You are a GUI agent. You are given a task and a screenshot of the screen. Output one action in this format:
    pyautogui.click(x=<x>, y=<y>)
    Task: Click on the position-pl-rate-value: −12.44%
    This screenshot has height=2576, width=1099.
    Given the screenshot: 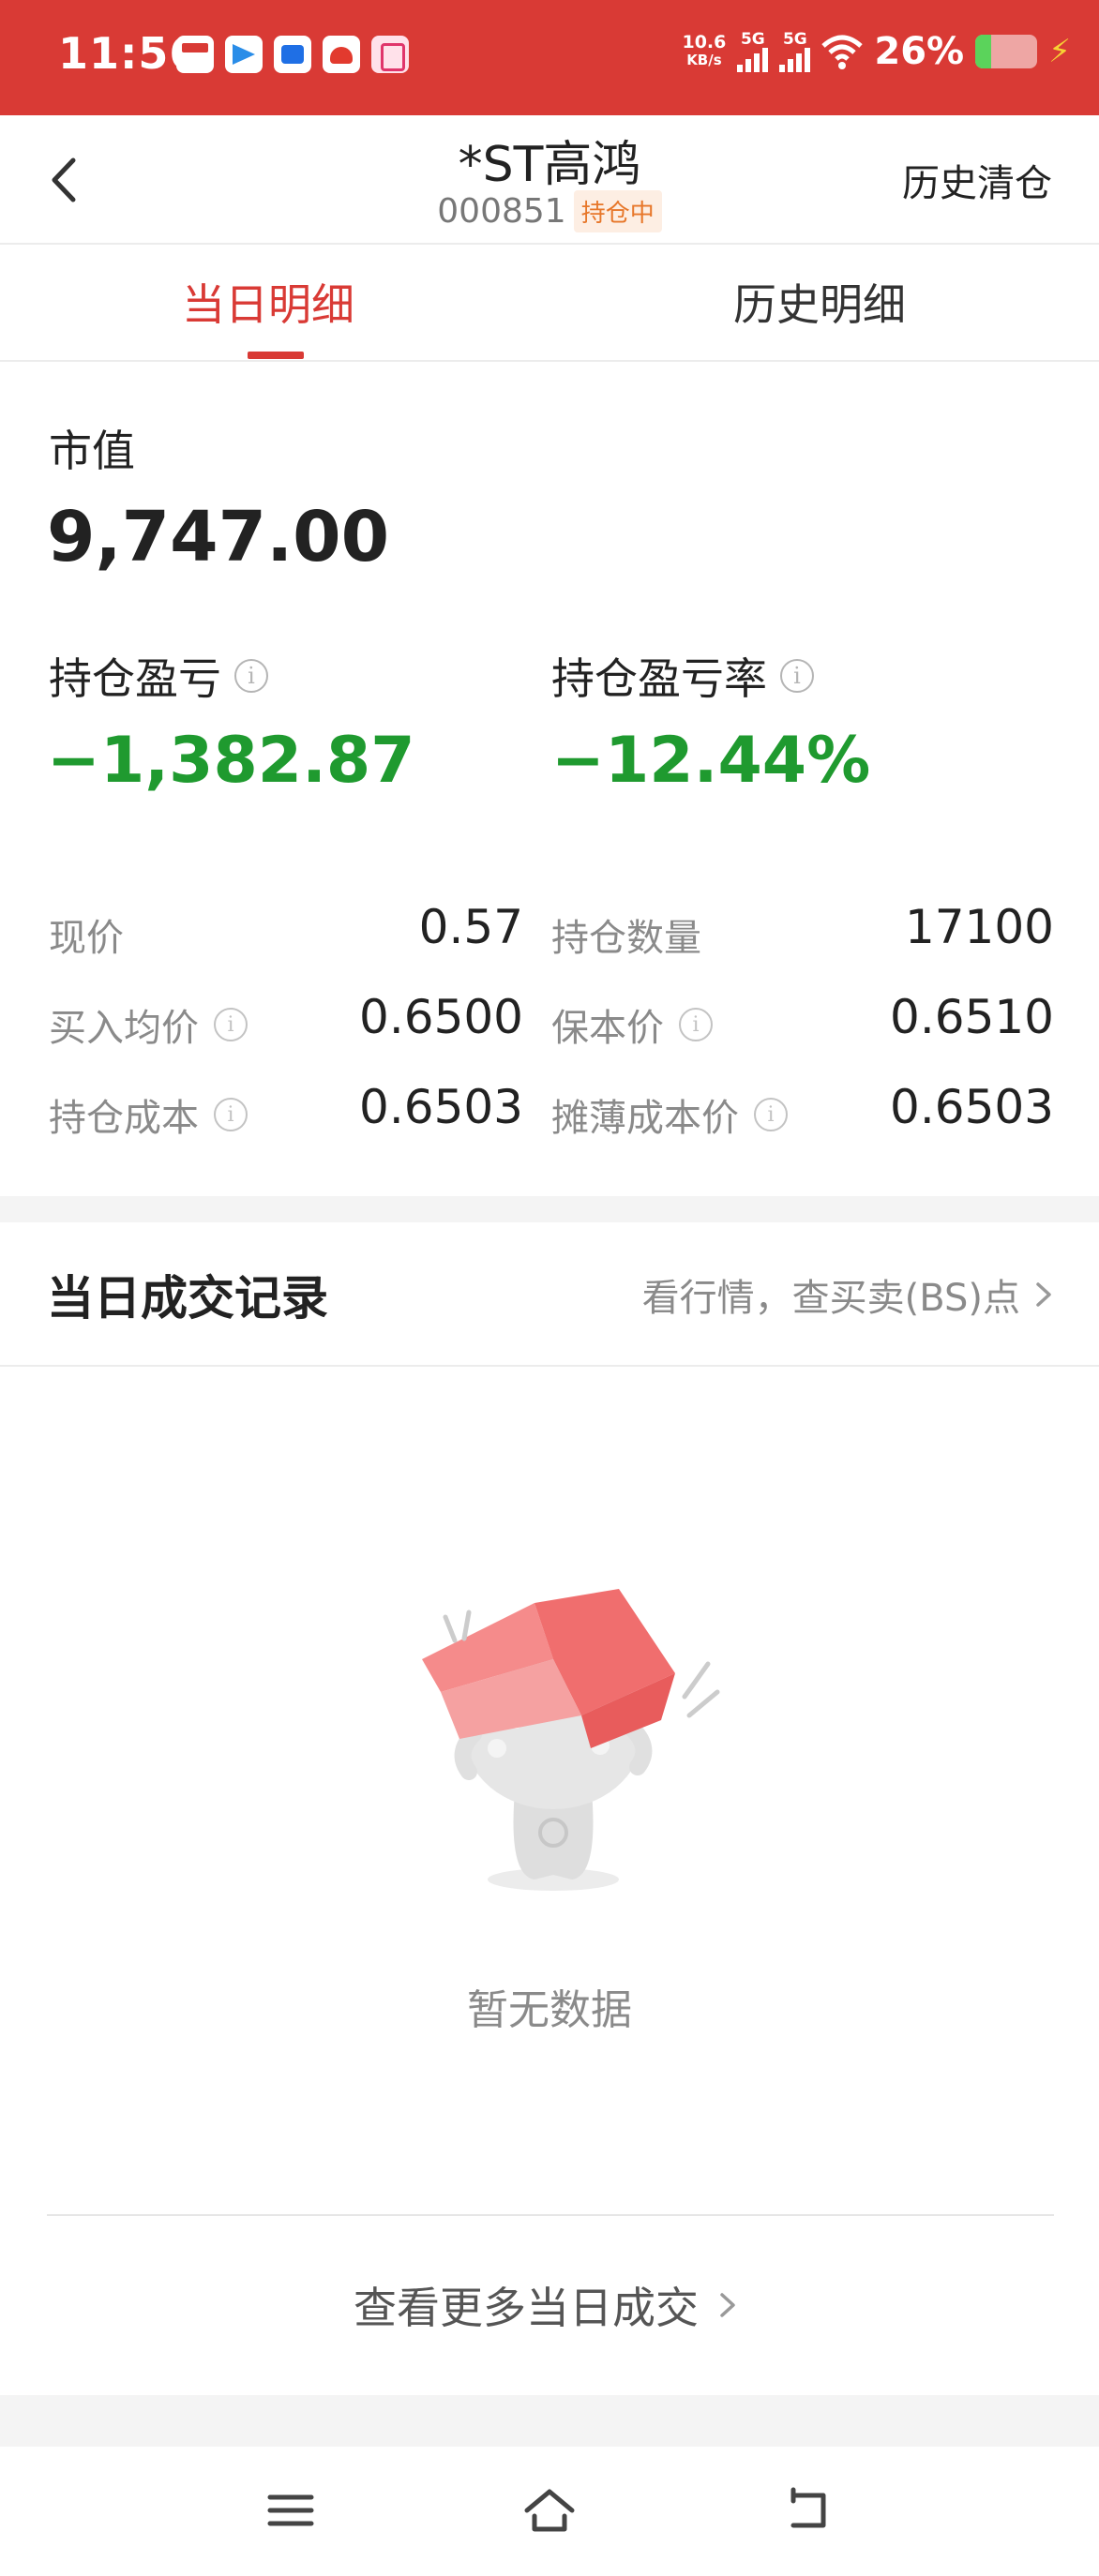 What is the action you would take?
    pyautogui.click(x=711, y=761)
    